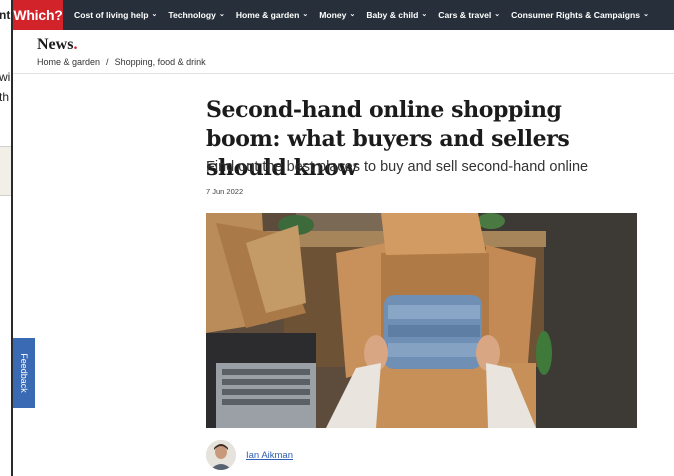 The width and height of the screenshot is (674, 476). What do you see at coordinates (333, 15) in the screenshot?
I see `nav-item-label: Money` at bounding box center [333, 15].